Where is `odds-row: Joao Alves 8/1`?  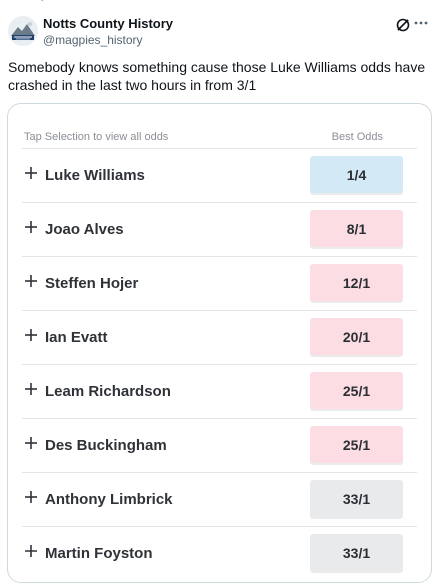 odds-row: Joao Alves 8/1 is located at coordinates (219, 229).